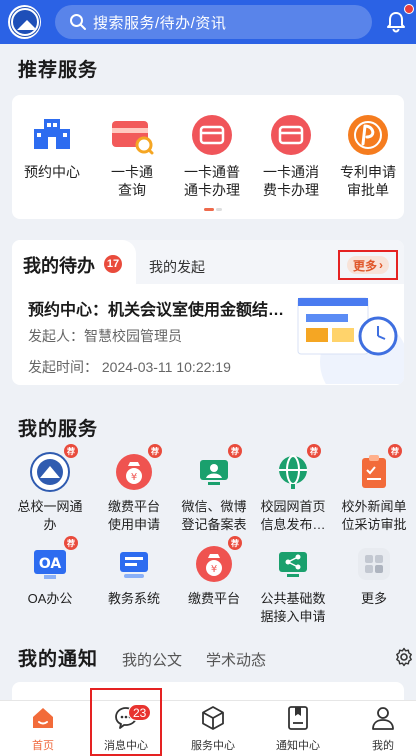  Describe the element at coordinates (368, 181) in the screenshot. I see `rec-item-label: 专利申请审批单` at that location.